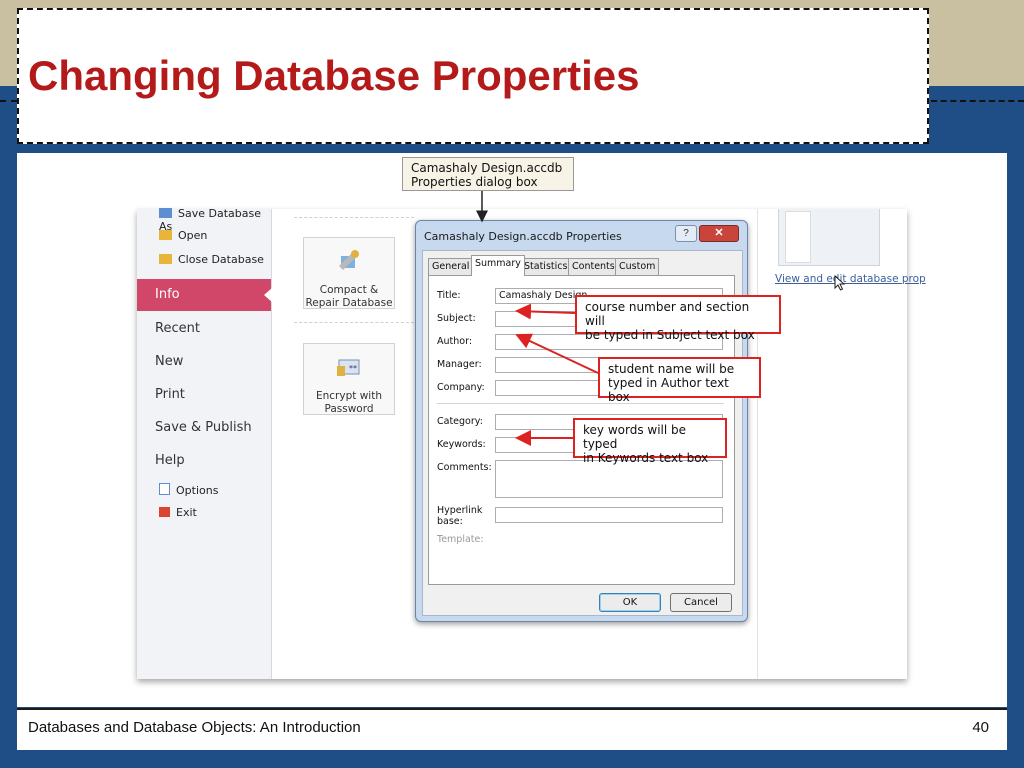 This screenshot has width=1024, height=768. I want to click on subject-arrow, so click(545, 311).